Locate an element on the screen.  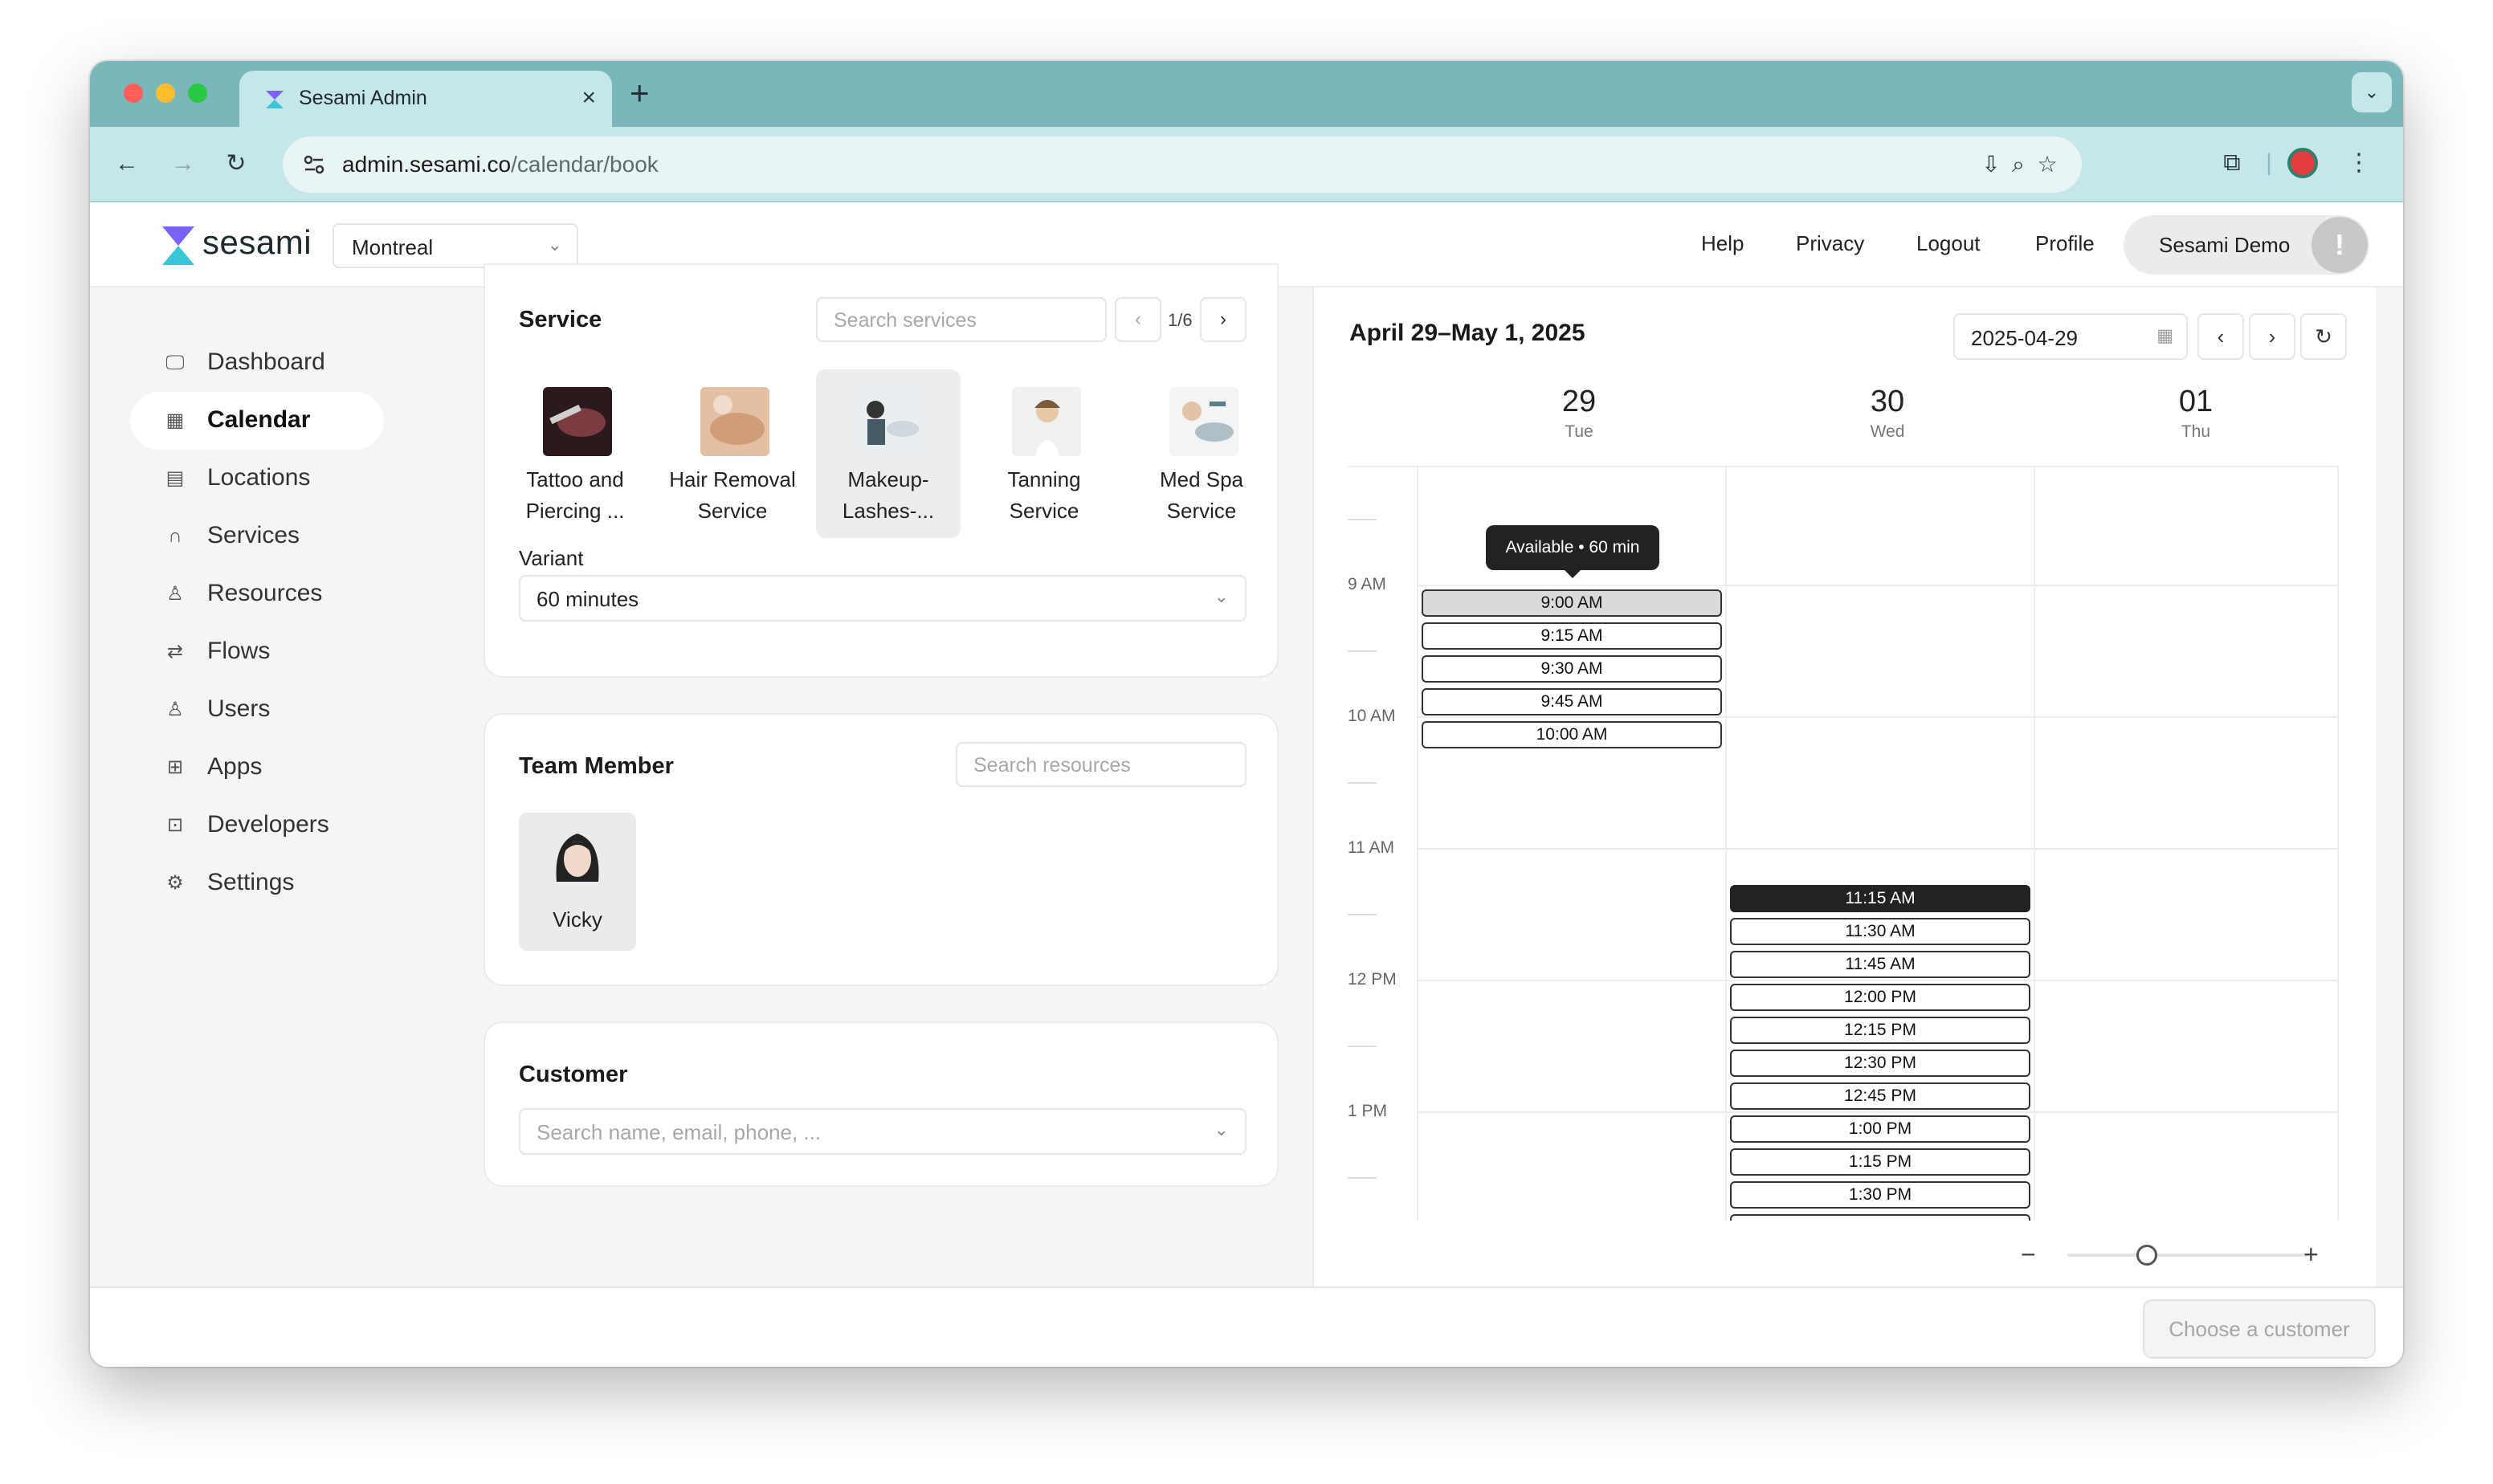
profile-link: Profile is located at coordinates (2065, 243).